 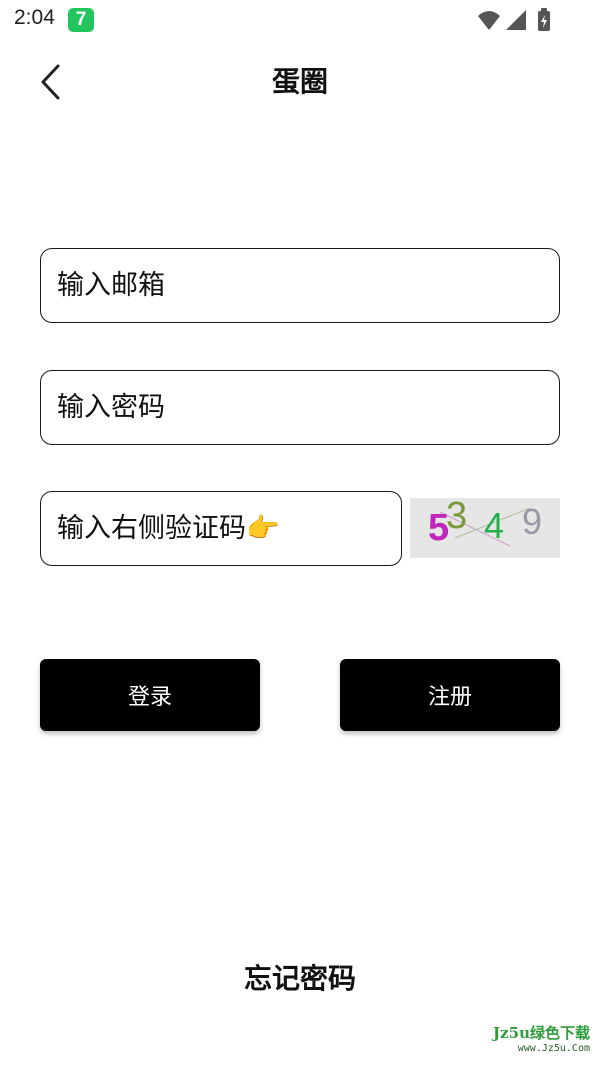 What do you see at coordinates (150, 695) in the screenshot?
I see `login-button: 登录` at bounding box center [150, 695].